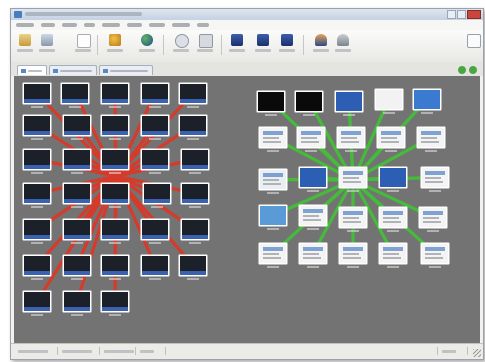  I want to click on new-icon, so click(25, 40).